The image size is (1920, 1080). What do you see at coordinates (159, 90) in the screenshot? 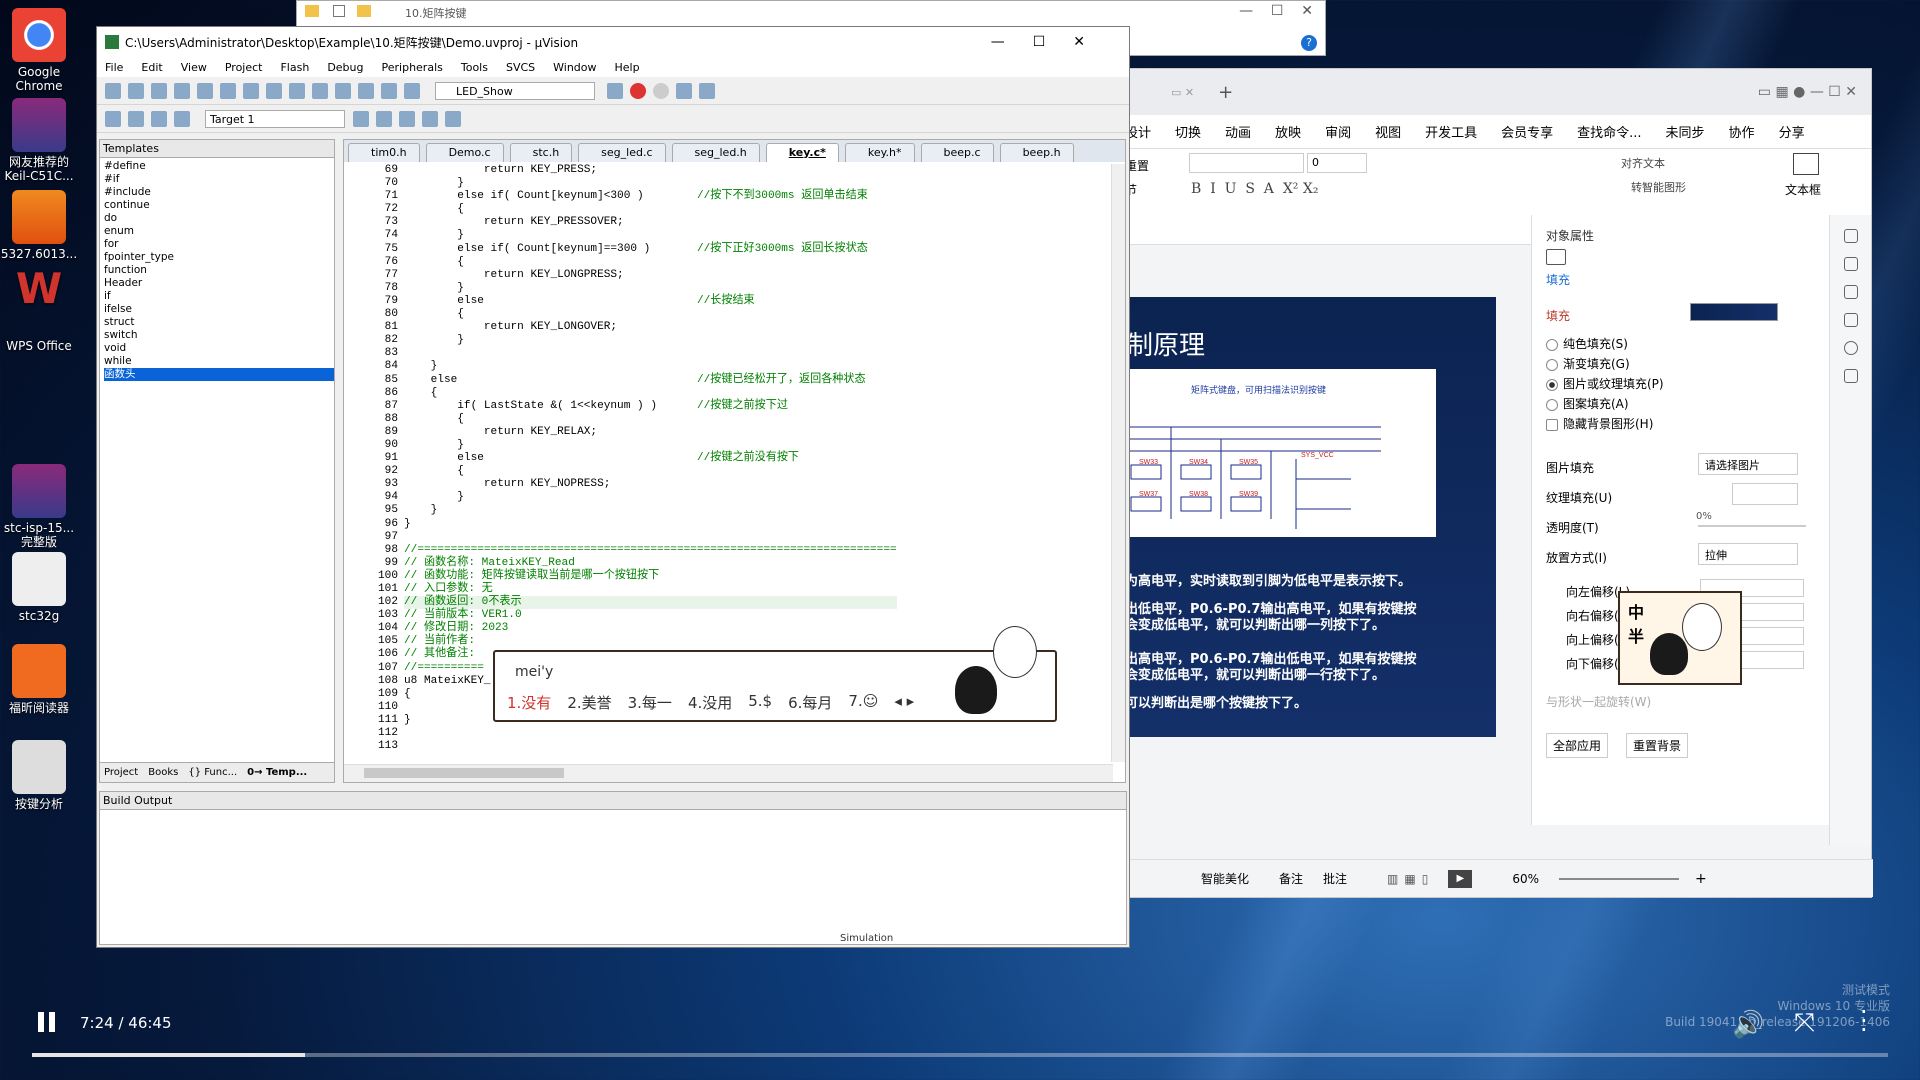
I see `save-icon` at bounding box center [159, 90].